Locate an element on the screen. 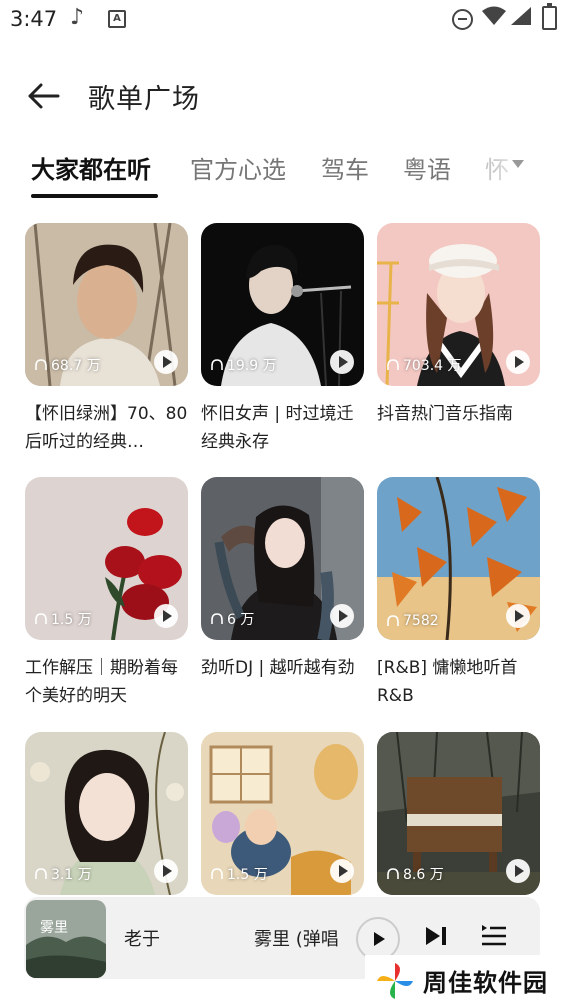 The height and width of the screenshot is (1004, 565). now-playing-artist: 老于 is located at coordinates (142, 939).